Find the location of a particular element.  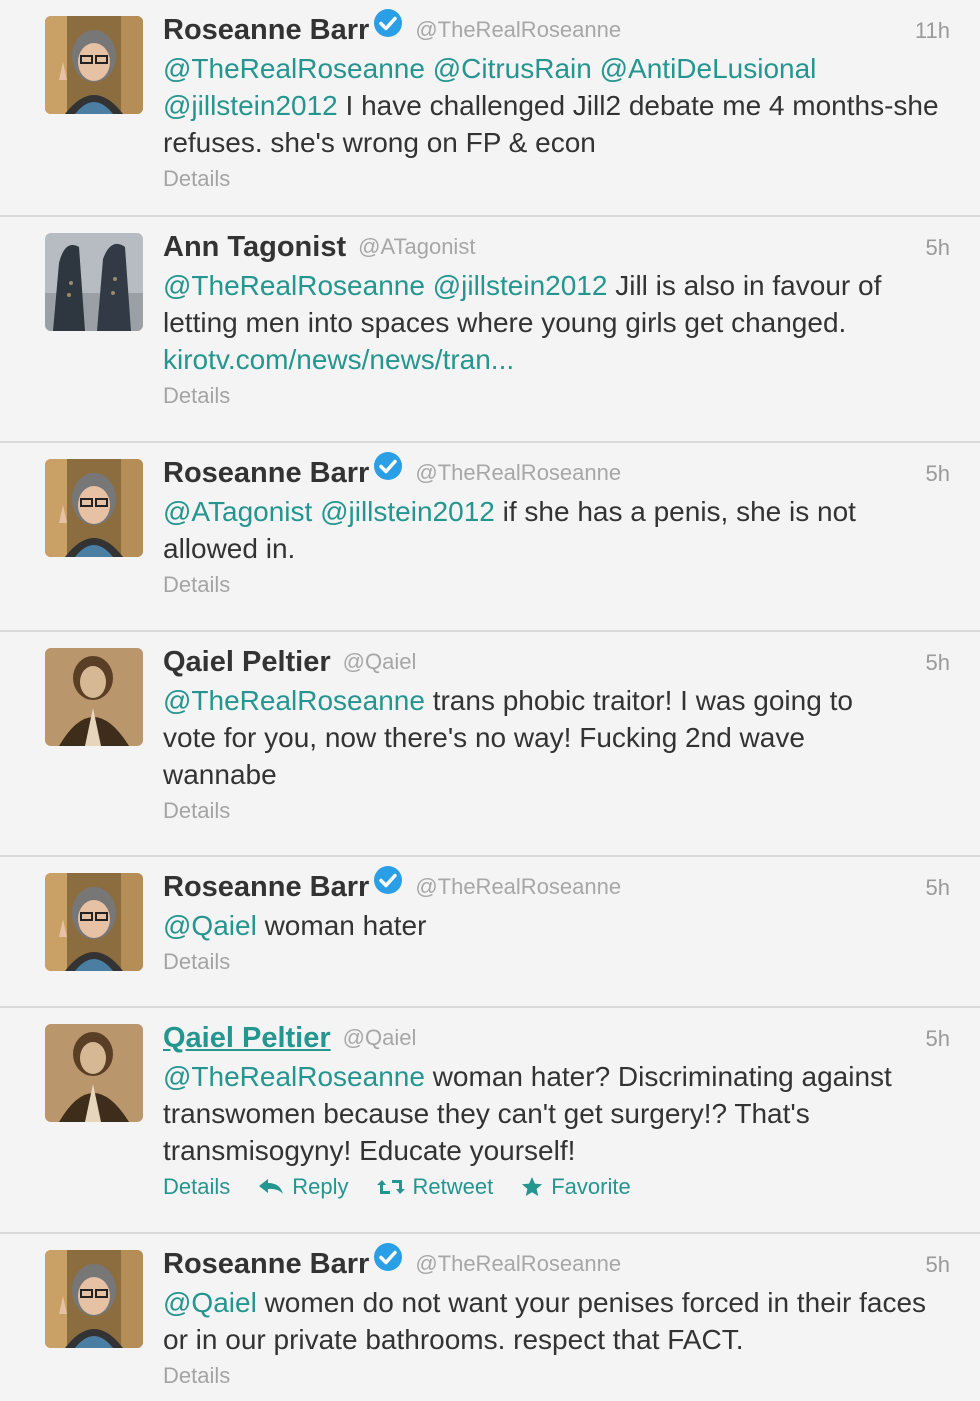

reply-label: Reply is located at coordinates (320, 1186).